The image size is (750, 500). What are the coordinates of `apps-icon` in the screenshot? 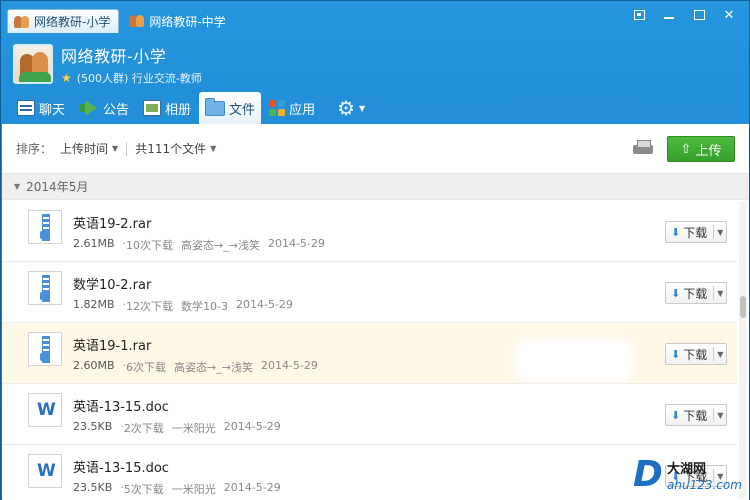 It's located at (277, 108).